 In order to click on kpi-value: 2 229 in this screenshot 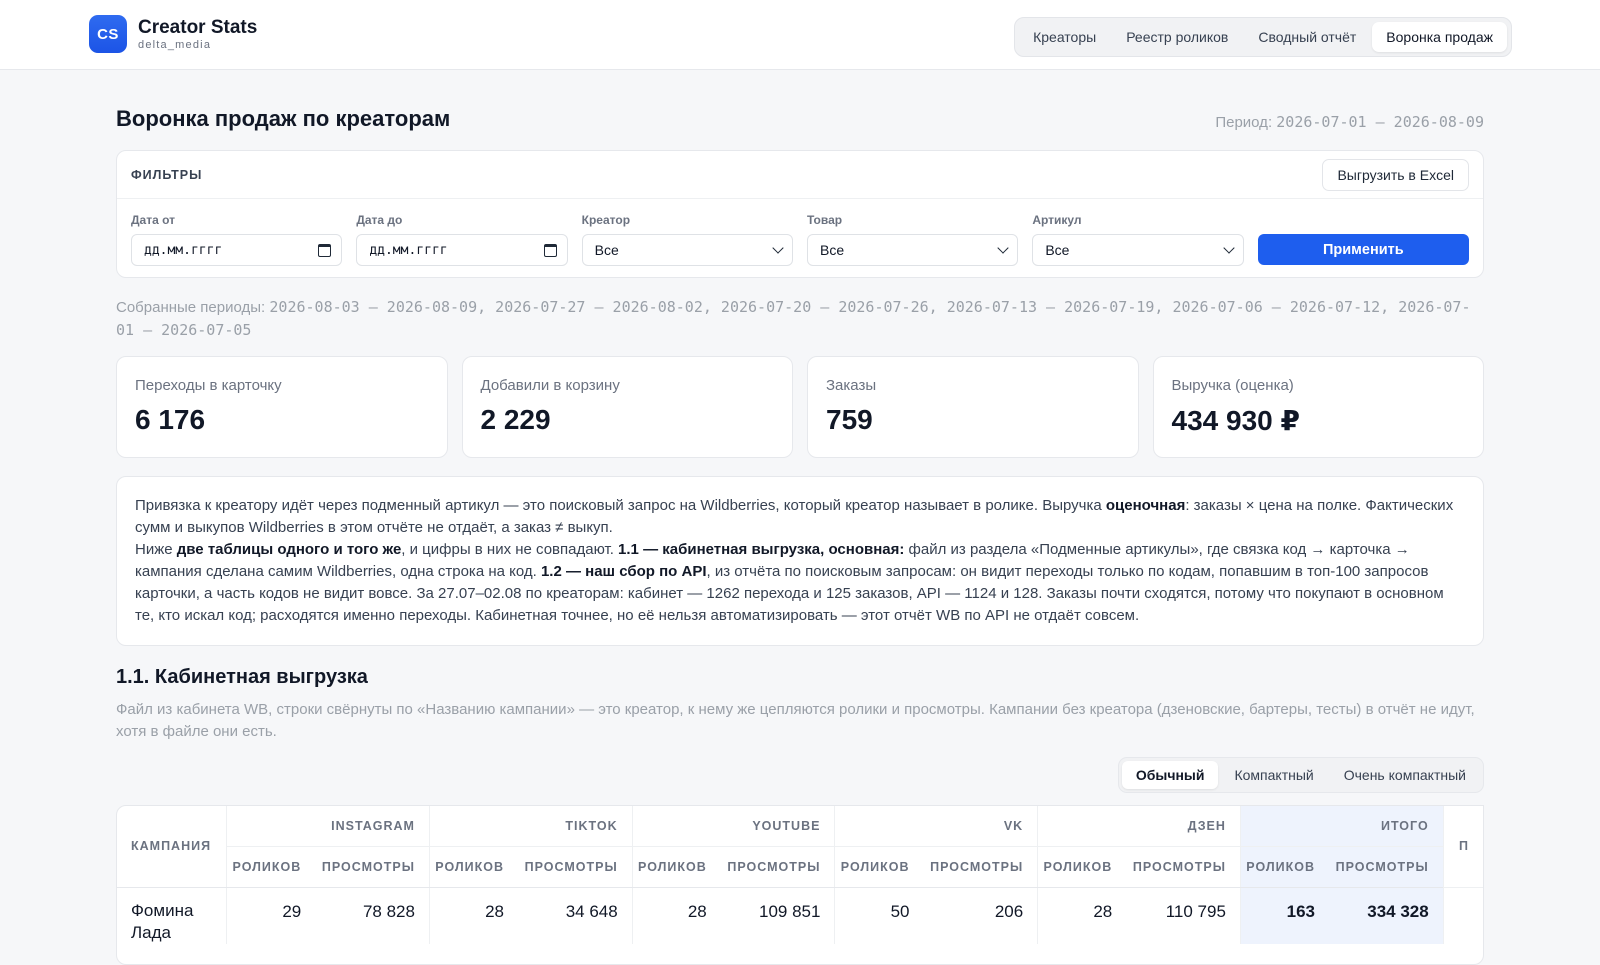, I will do `click(515, 419)`.